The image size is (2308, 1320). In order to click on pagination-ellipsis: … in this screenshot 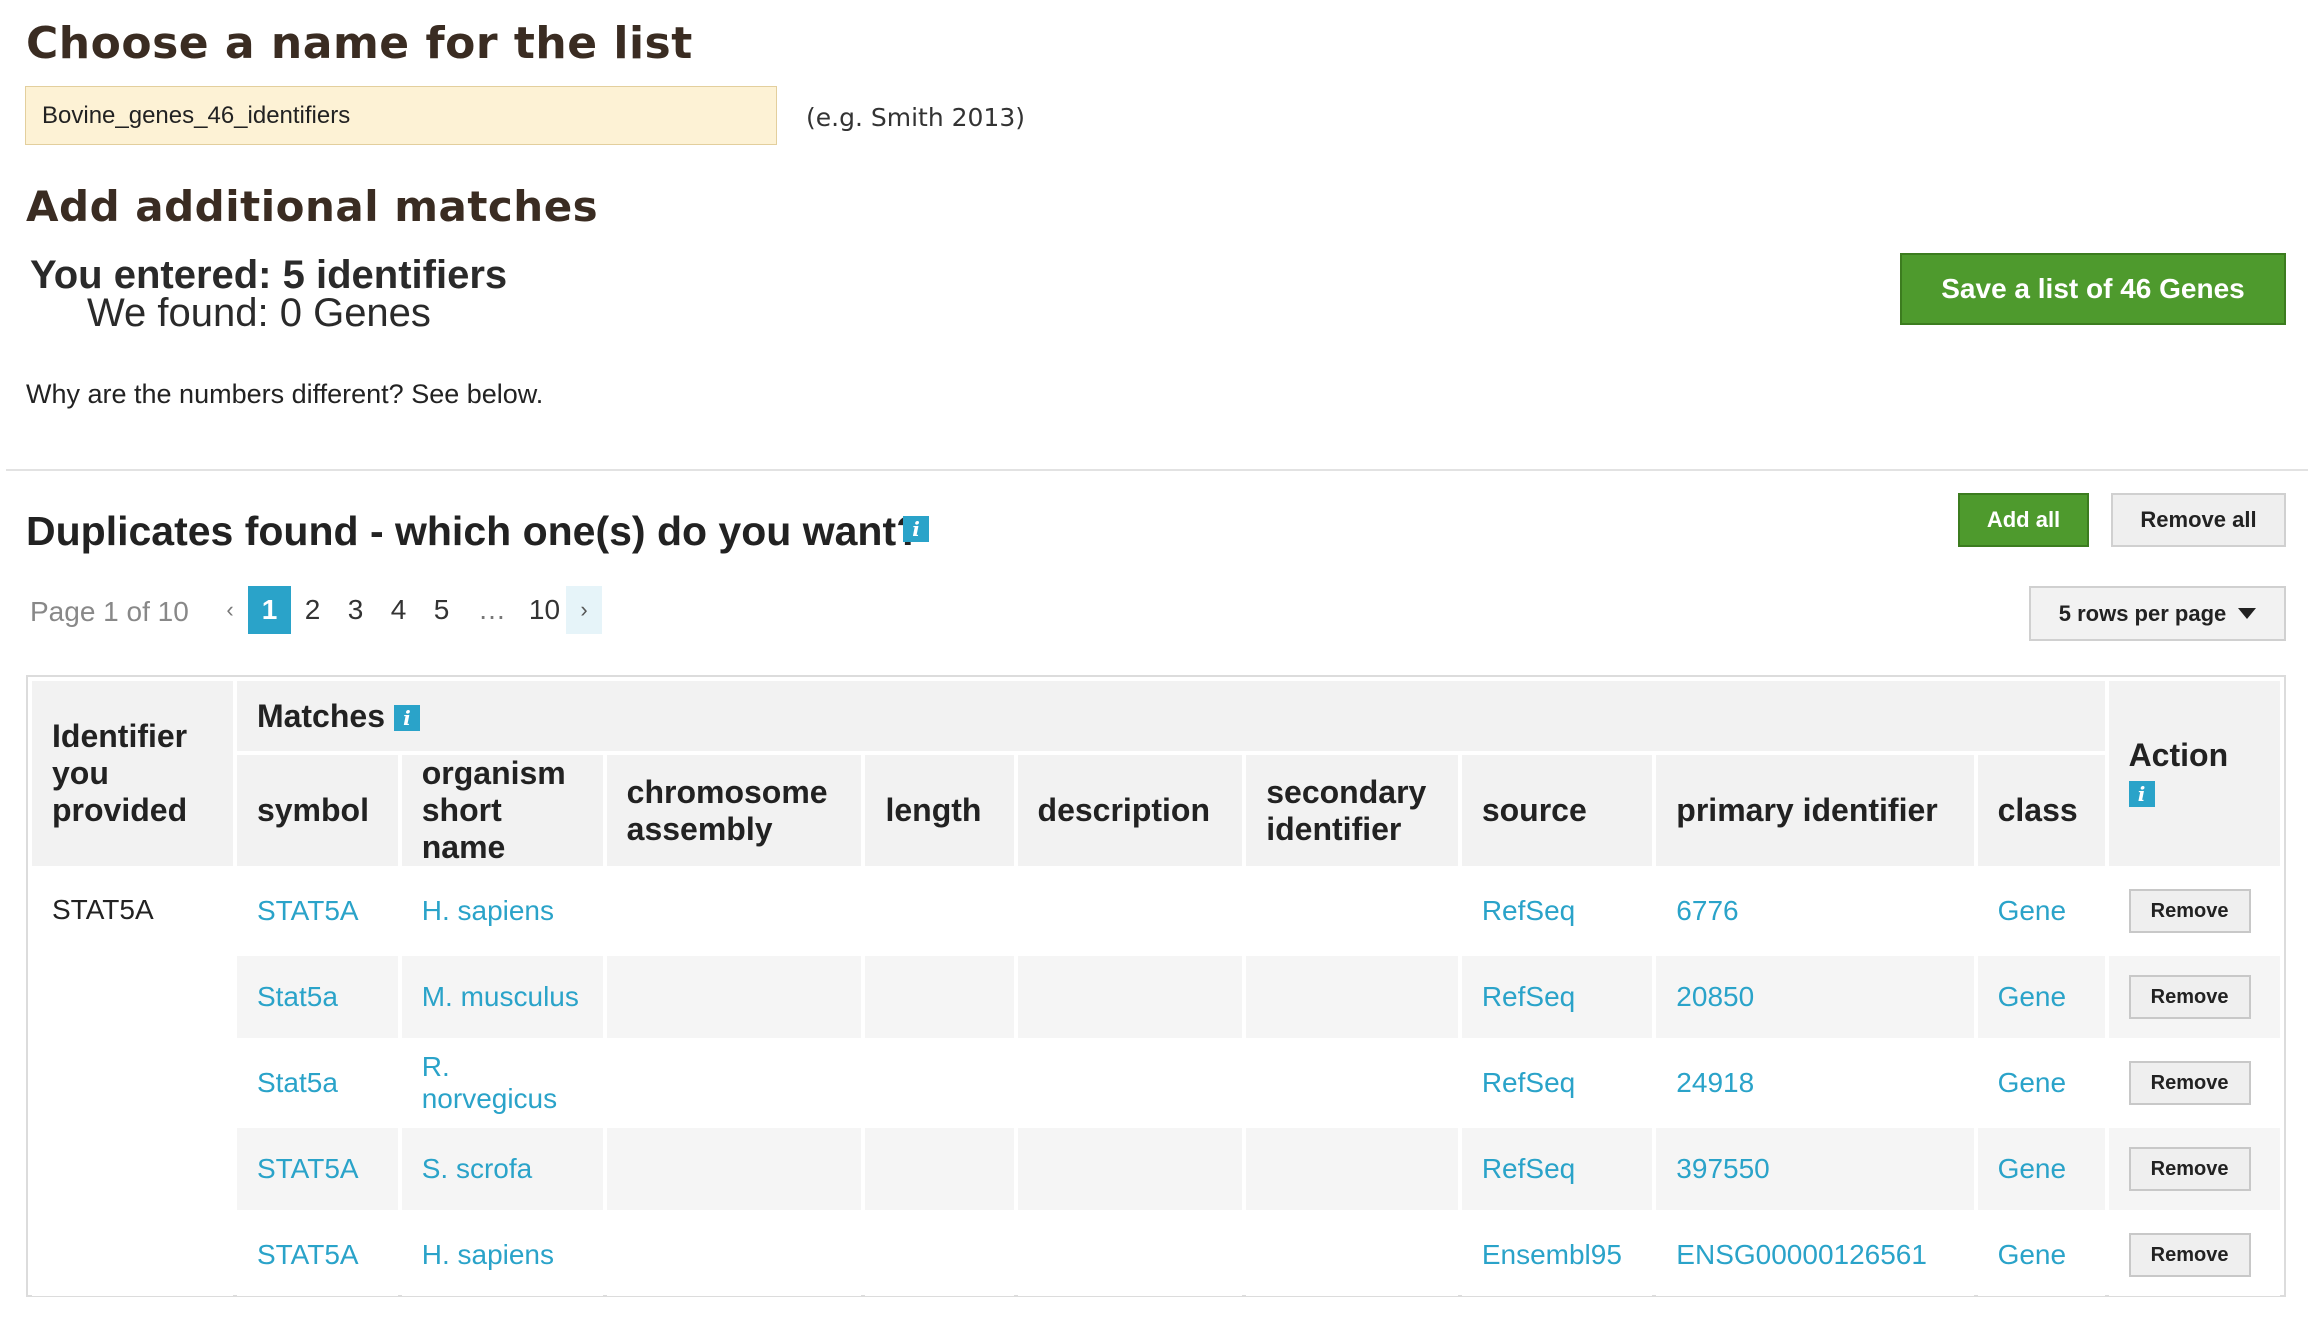, I will do `click(493, 609)`.